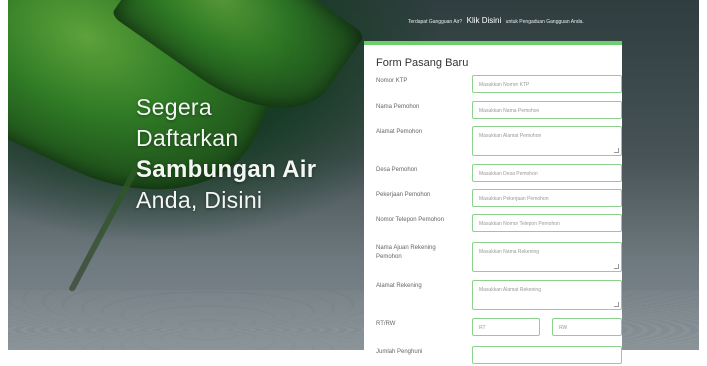 This screenshot has width=707, height=366. I want to click on account-address-label: Alamat Rekening, so click(399, 286).